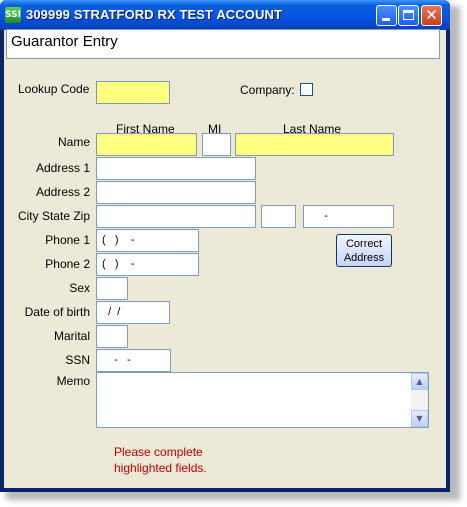 The height and width of the screenshot is (507, 467). Describe the element at coordinates (79, 288) in the screenshot. I see `sex-label: Sex` at that location.